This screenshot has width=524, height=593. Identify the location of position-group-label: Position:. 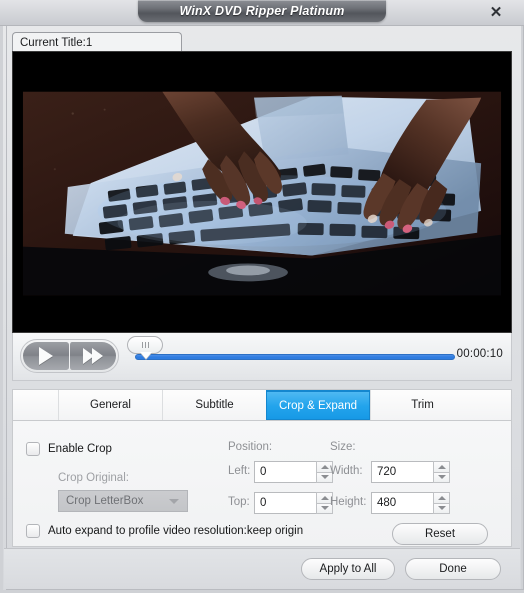
(250, 447).